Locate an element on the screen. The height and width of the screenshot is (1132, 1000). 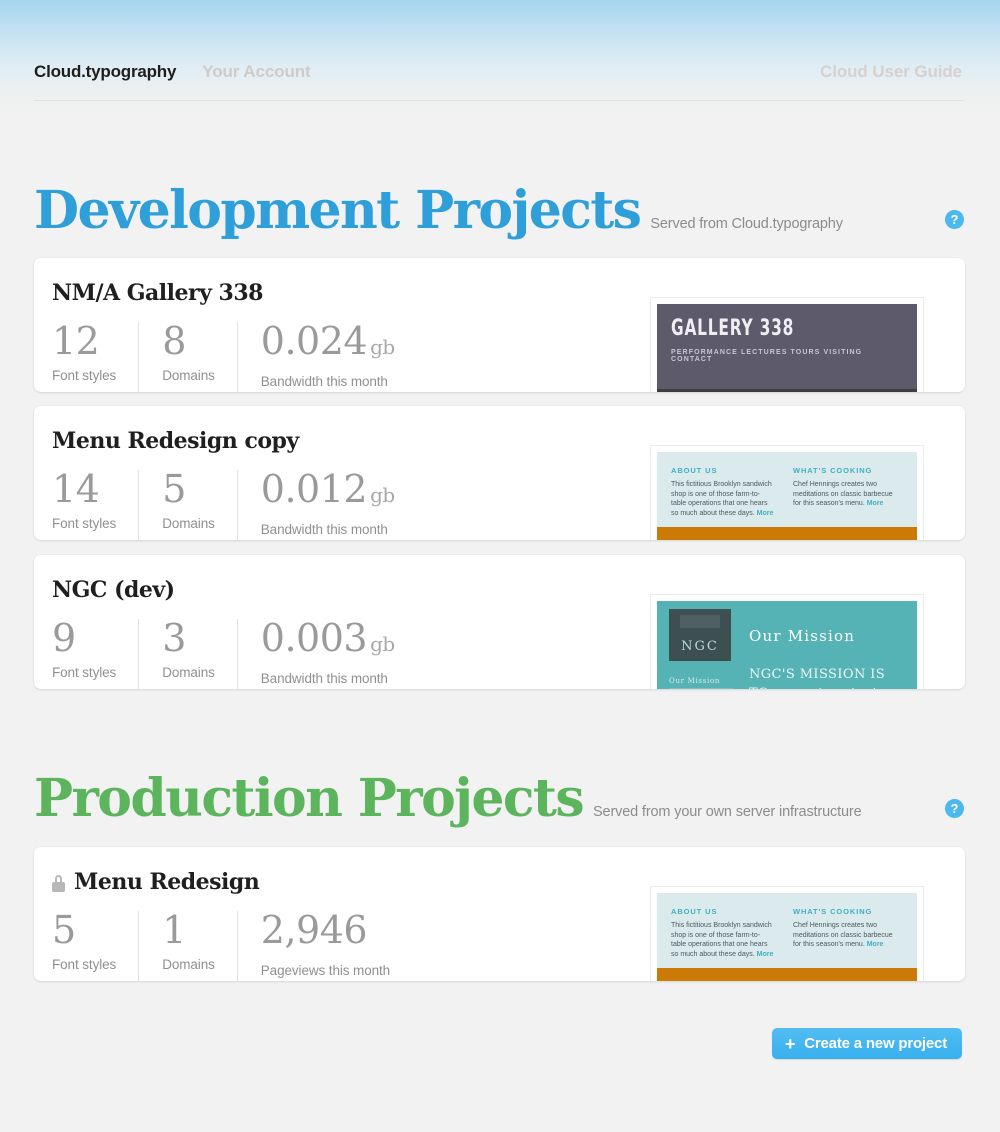
create-new-project-button: + Create a new project is located at coordinates (866, 1043).